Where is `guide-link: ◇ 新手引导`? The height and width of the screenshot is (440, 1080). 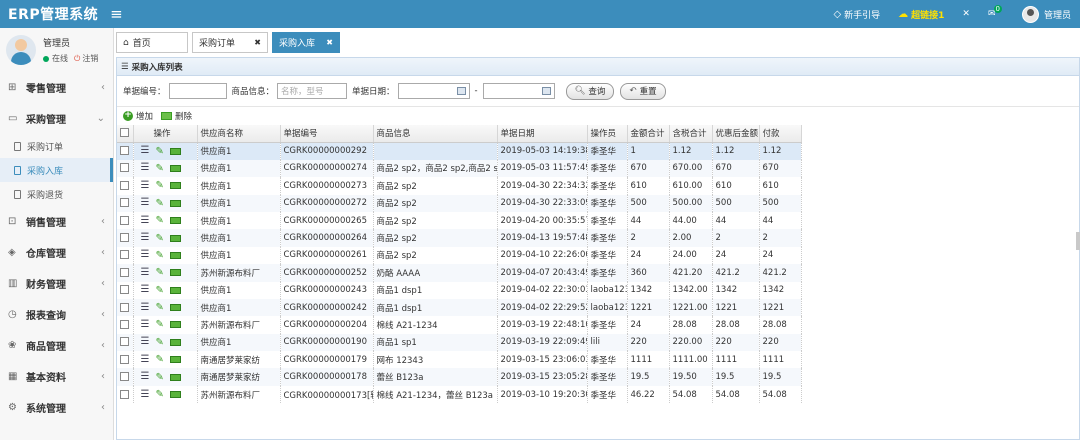 guide-link: ◇ 新手引导 is located at coordinates (856, 14).